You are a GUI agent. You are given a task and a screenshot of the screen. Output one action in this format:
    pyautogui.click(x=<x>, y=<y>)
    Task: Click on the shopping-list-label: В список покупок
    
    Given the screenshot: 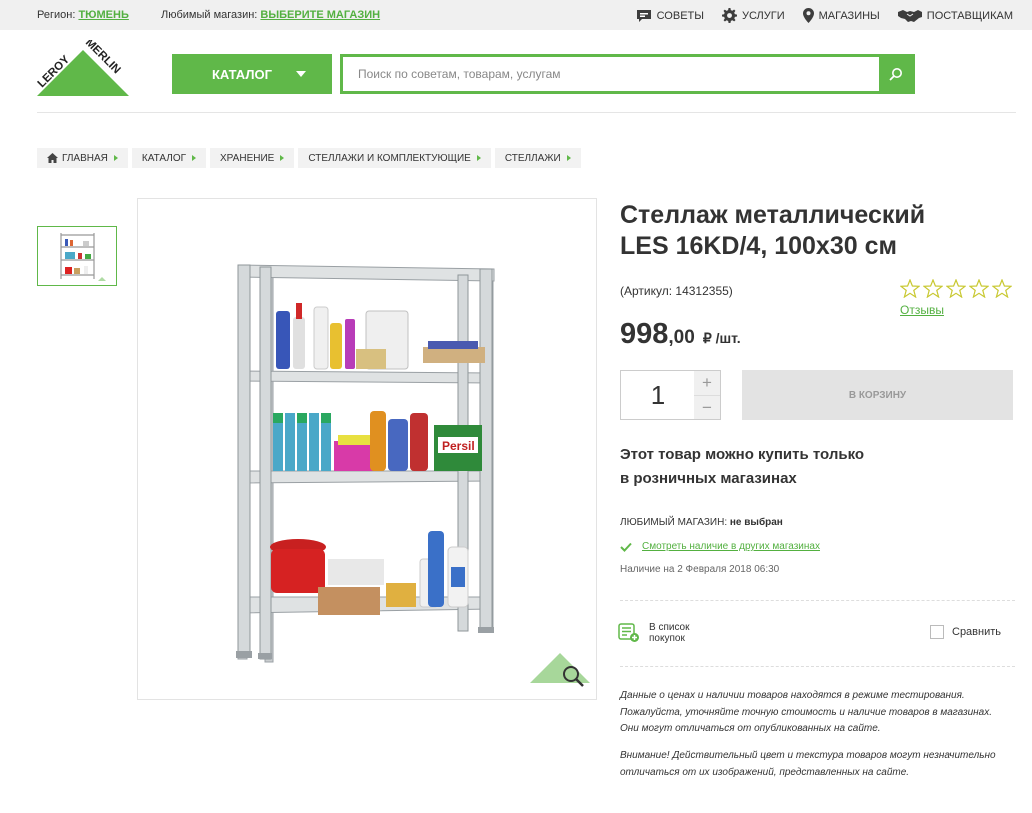 What is the action you would take?
    pyautogui.click(x=669, y=633)
    